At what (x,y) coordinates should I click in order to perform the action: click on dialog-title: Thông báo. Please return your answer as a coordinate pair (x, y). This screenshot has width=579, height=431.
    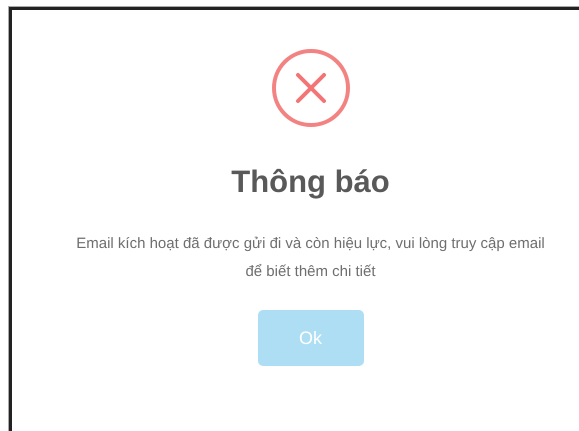
    Looking at the image, I should click on (310, 182).